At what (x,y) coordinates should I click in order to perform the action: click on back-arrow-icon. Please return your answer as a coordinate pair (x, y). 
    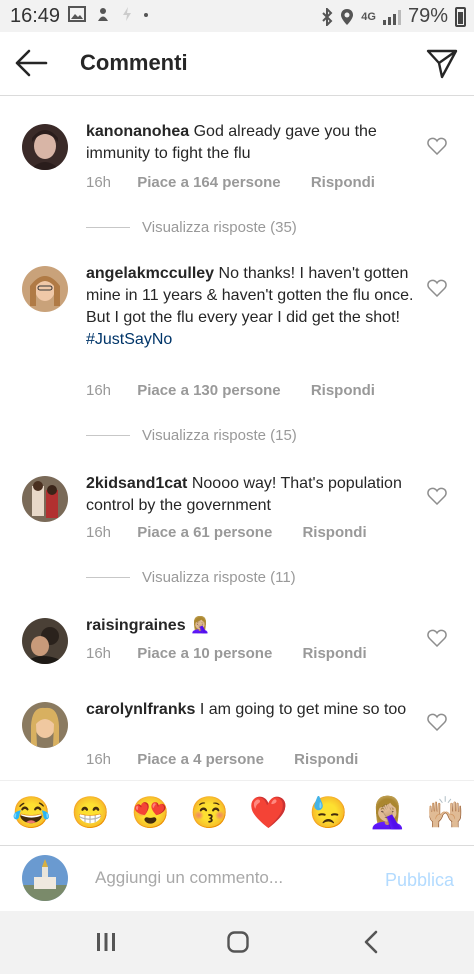
    Looking at the image, I should click on (31, 63).